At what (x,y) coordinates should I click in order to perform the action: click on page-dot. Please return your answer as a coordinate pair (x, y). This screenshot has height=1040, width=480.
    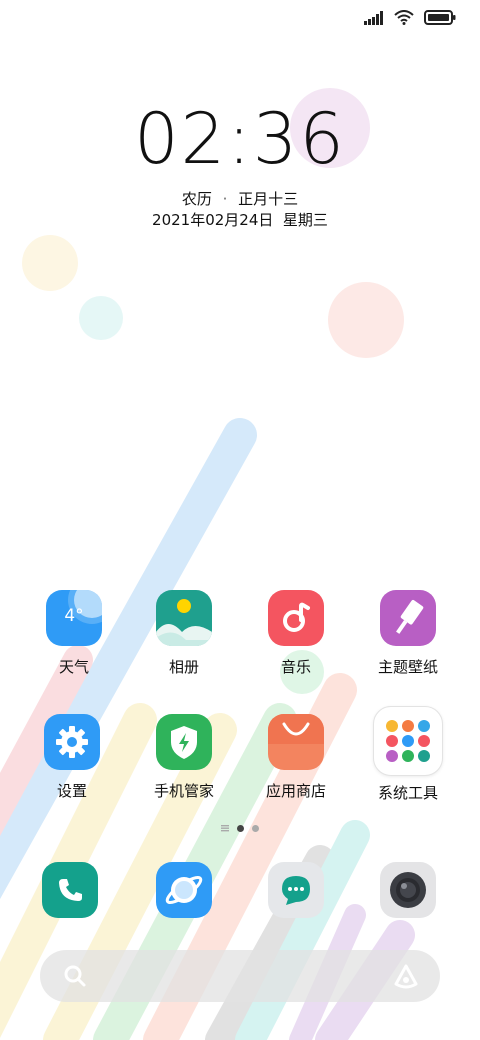
    Looking at the image, I should click on (255, 828).